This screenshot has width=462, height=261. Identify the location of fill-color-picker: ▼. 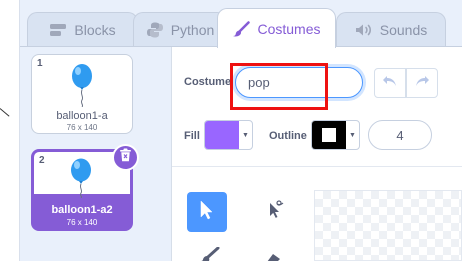
(228, 135).